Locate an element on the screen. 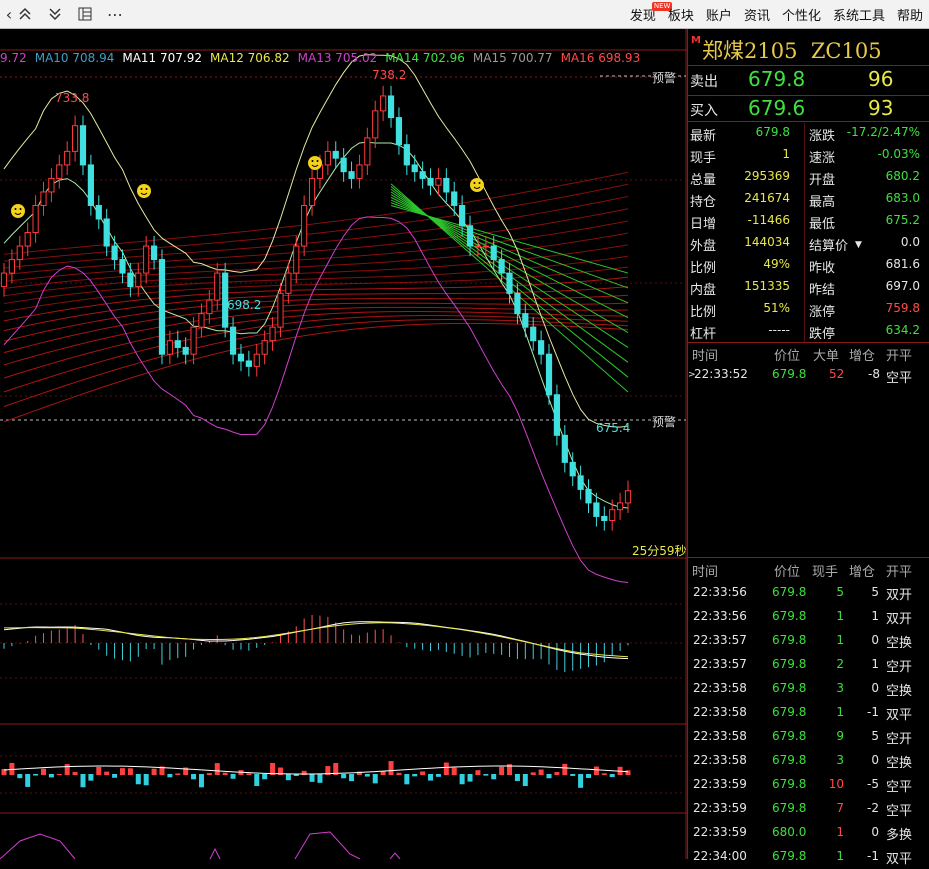 The height and width of the screenshot is (869, 929). menu-item-4: 个性化 is located at coordinates (801, 14).